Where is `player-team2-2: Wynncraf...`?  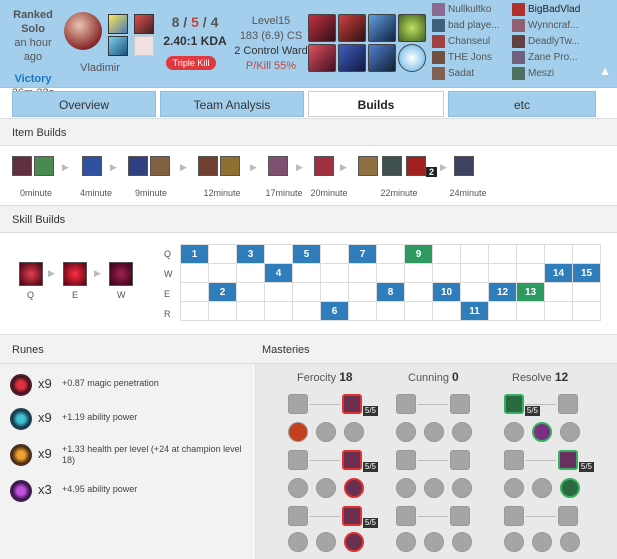 player-team2-2: Wynncraf... is located at coordinates (548, 26).